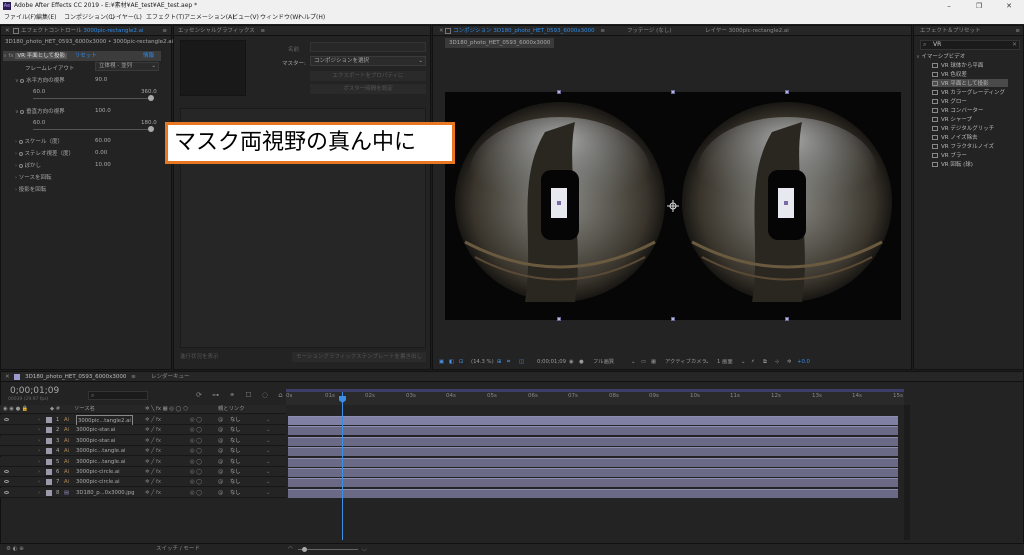  What do you see at coordinates (95, 430) in the screenshot?
I see `layer-name: 3000pic-star.ai` at bounding box center [95, 430].